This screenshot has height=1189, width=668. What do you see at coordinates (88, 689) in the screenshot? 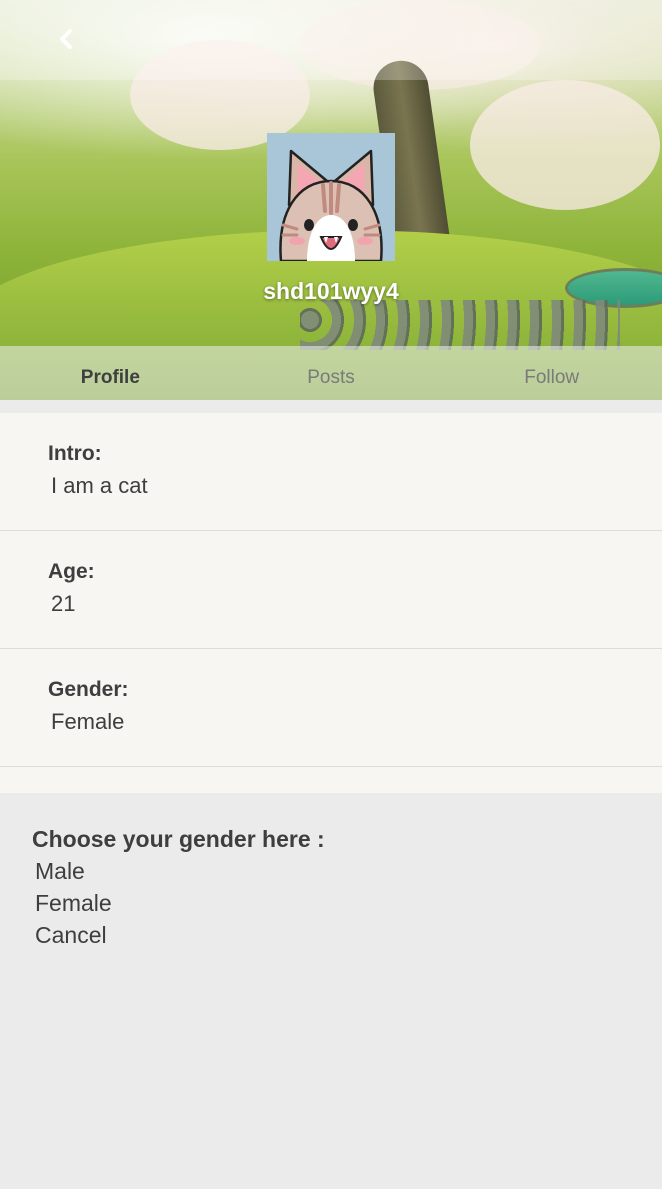
I see `gender-label: Gender:` at bounding box center [88, 689].